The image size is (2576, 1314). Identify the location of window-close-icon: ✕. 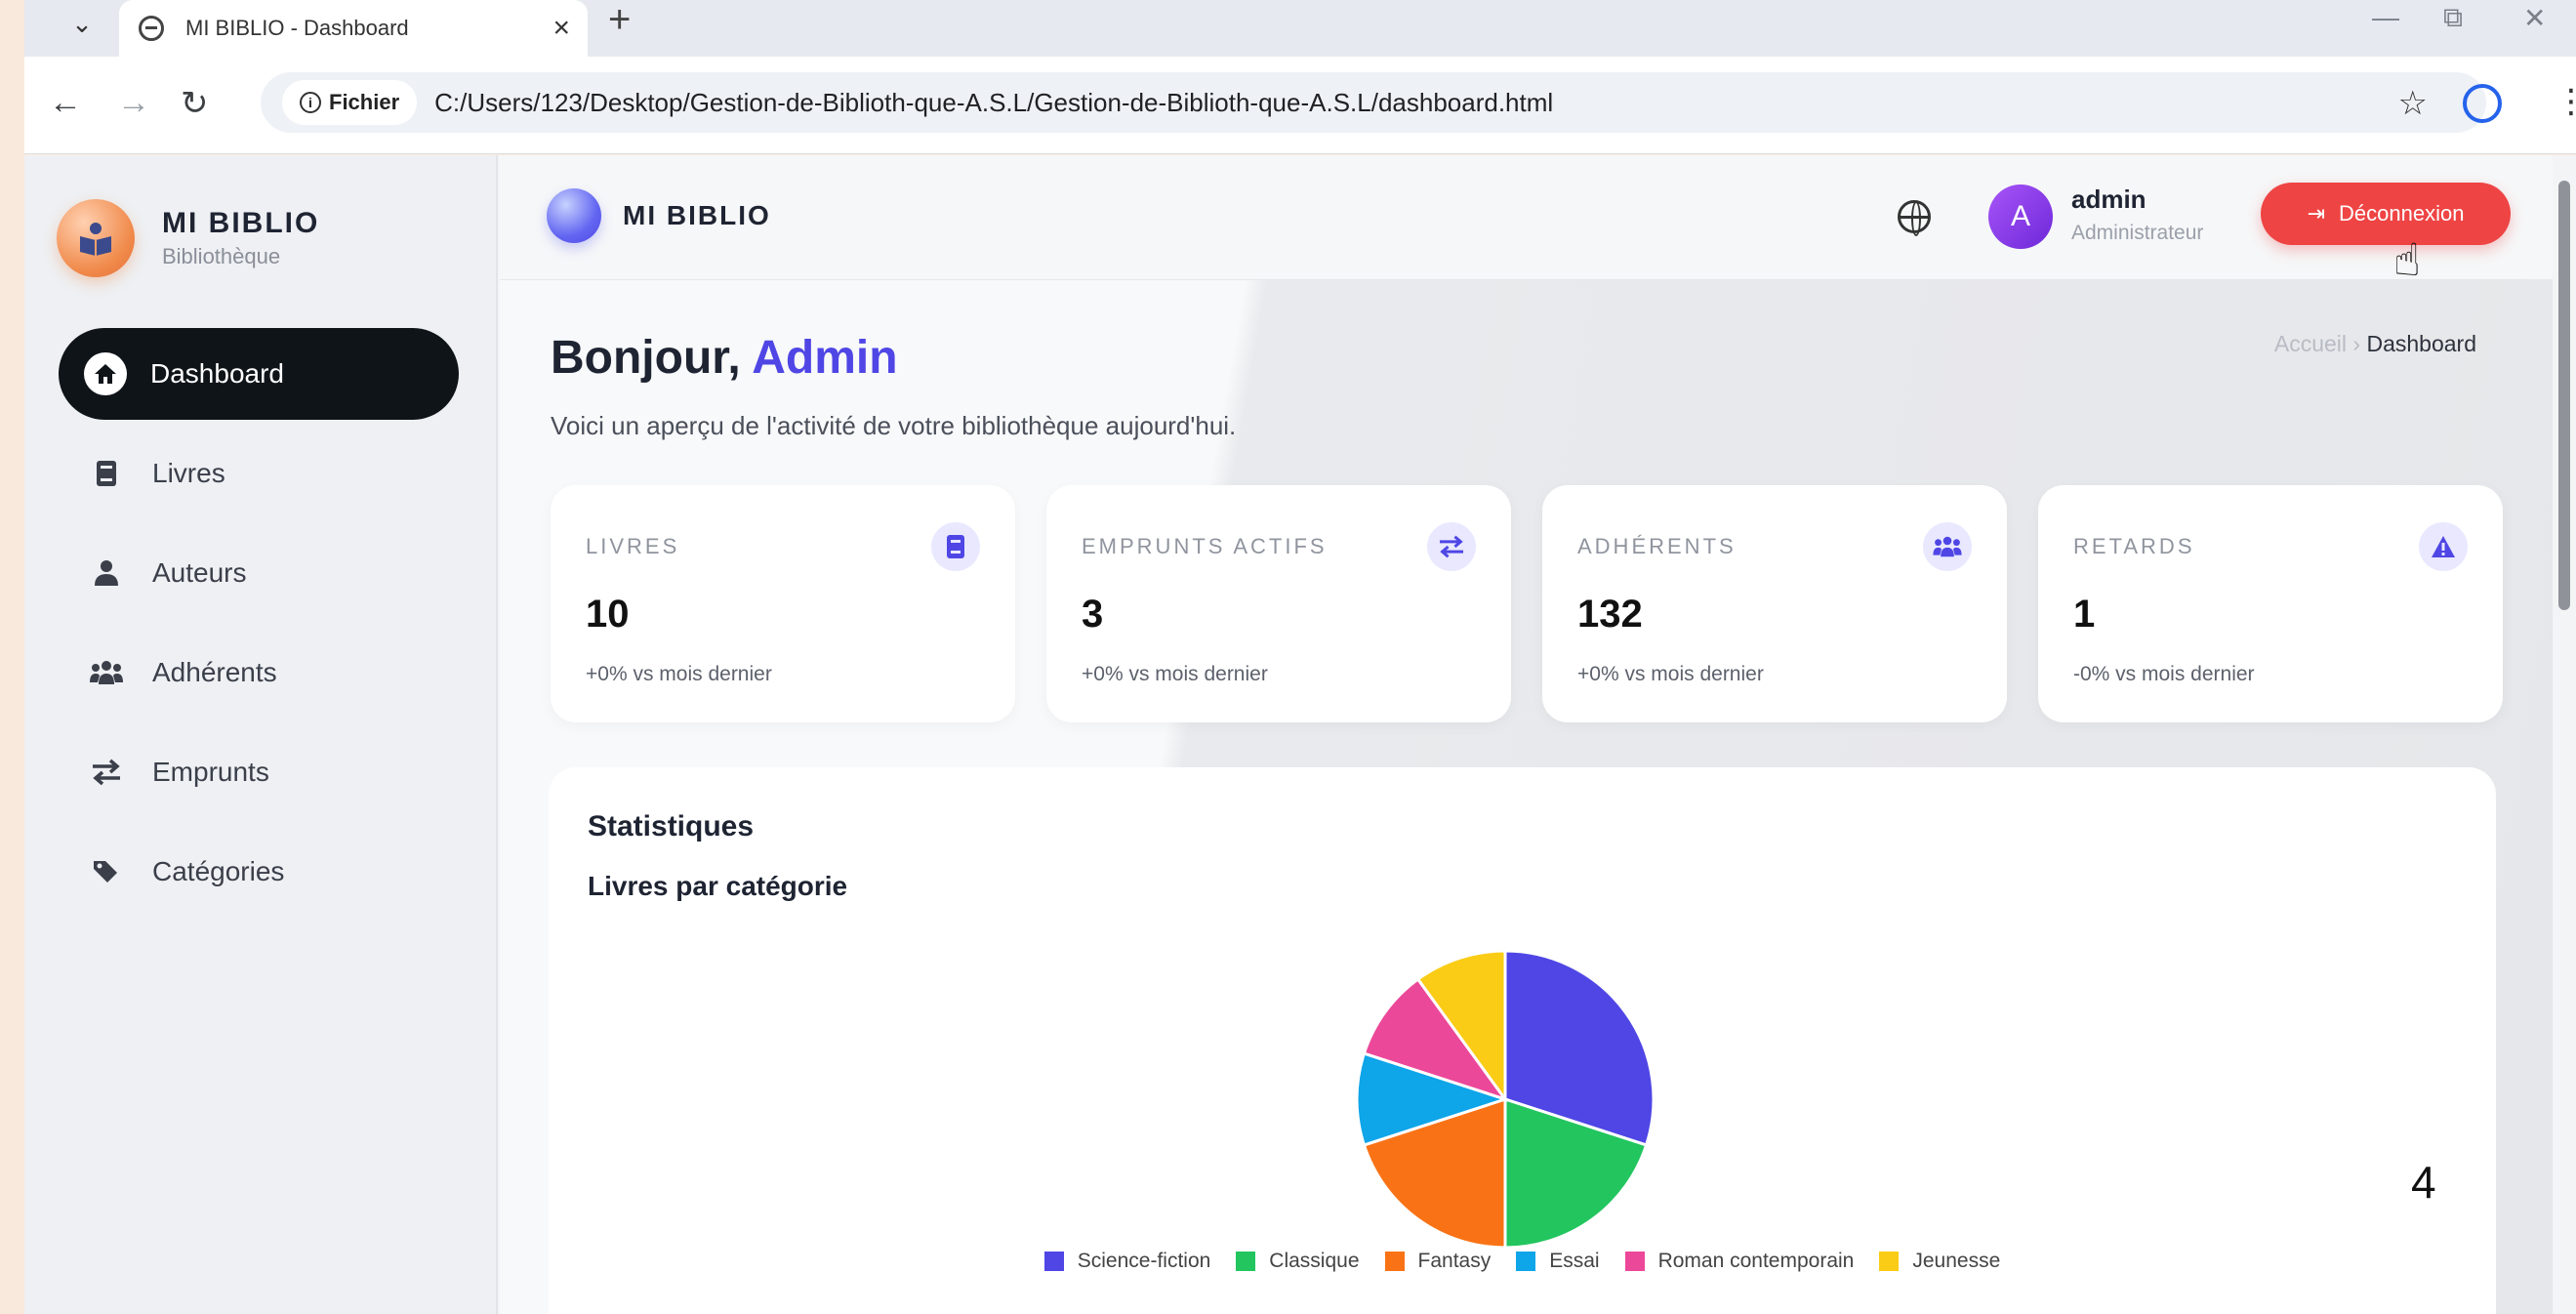
(2534, 18).